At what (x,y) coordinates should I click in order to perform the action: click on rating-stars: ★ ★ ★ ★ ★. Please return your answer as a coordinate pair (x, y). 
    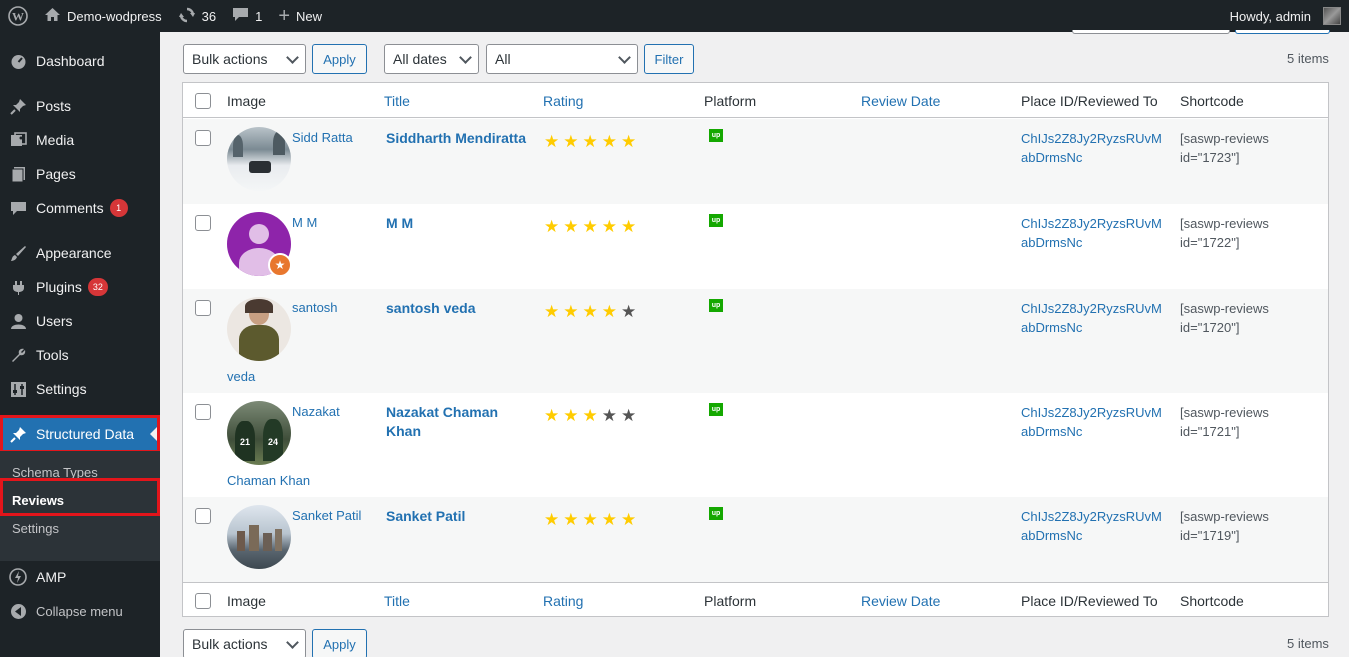
    Looking at the image, I should click on (590, 226).